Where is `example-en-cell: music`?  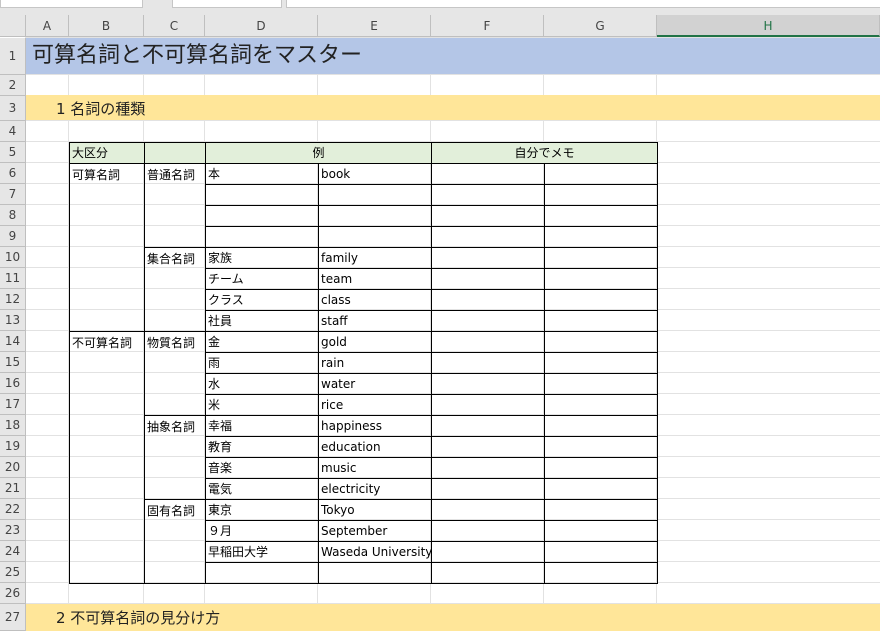 example-en-cell: music is located at coordinates (375, 468).